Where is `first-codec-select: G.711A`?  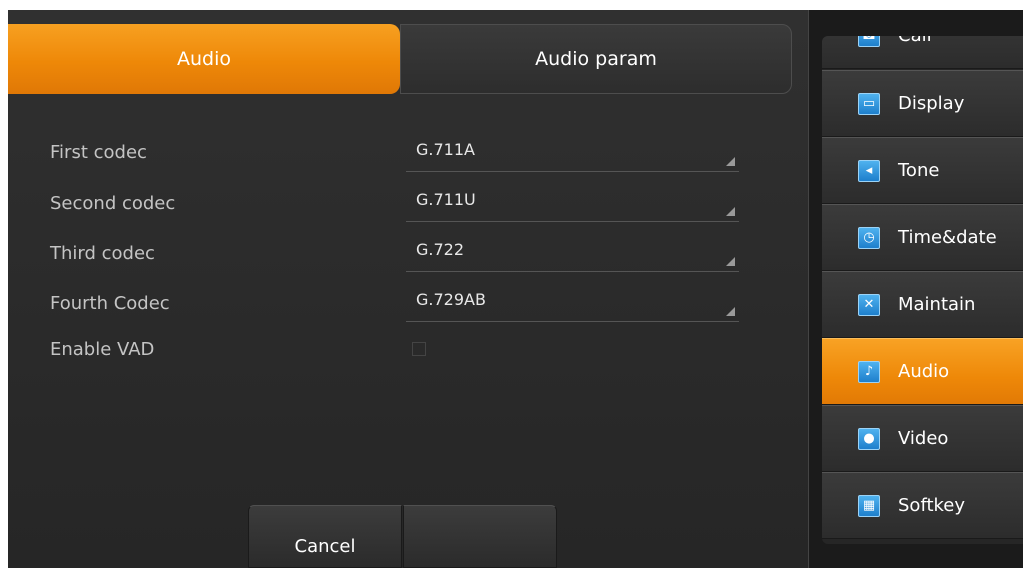 first-codec-select: G.711A is located at coordinates (572, 154).